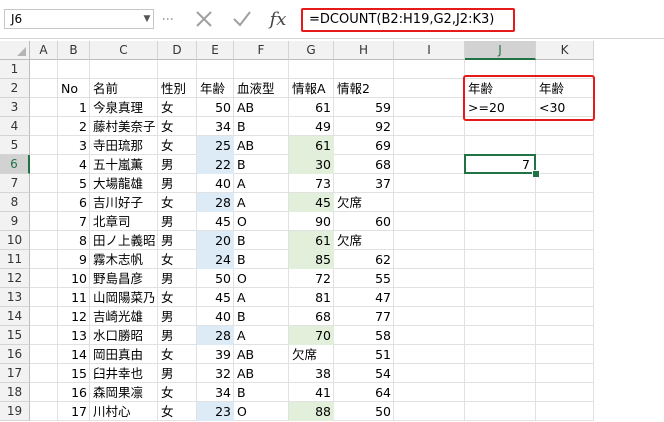 Image resolution: width=664 pixels, height=422 pixels. What do you see at coordinates (364, 126) in the screenshot?
I see `cell-info2: 92` at bounding box center [364, 126].